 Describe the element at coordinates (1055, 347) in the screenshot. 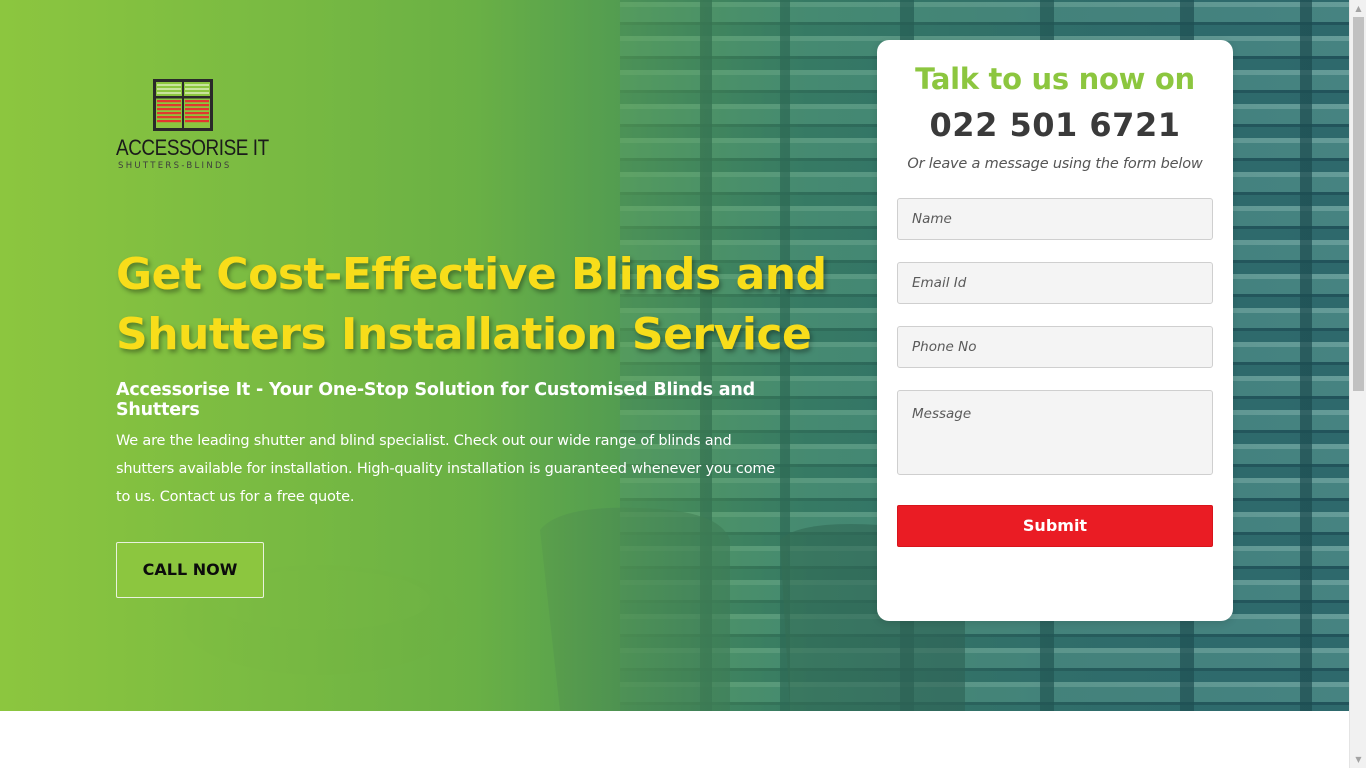

I see `phone-field` at that location.